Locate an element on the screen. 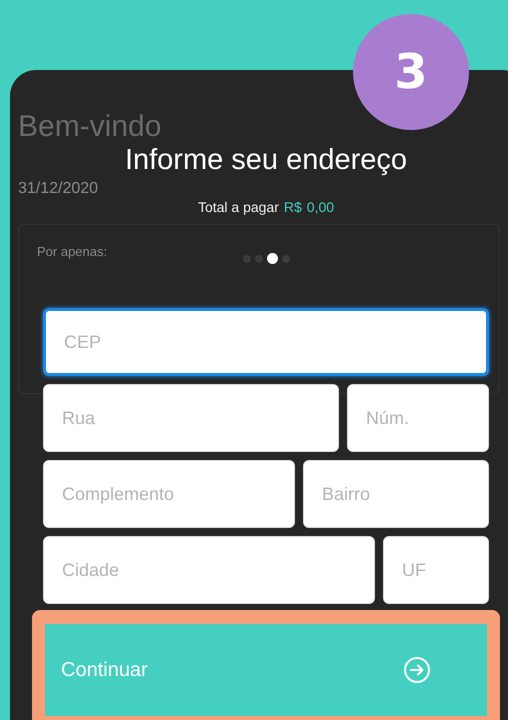 The width and height of the screenshot is (508, 720). price-label: Por apenas: is located at coordinates (72, 251).